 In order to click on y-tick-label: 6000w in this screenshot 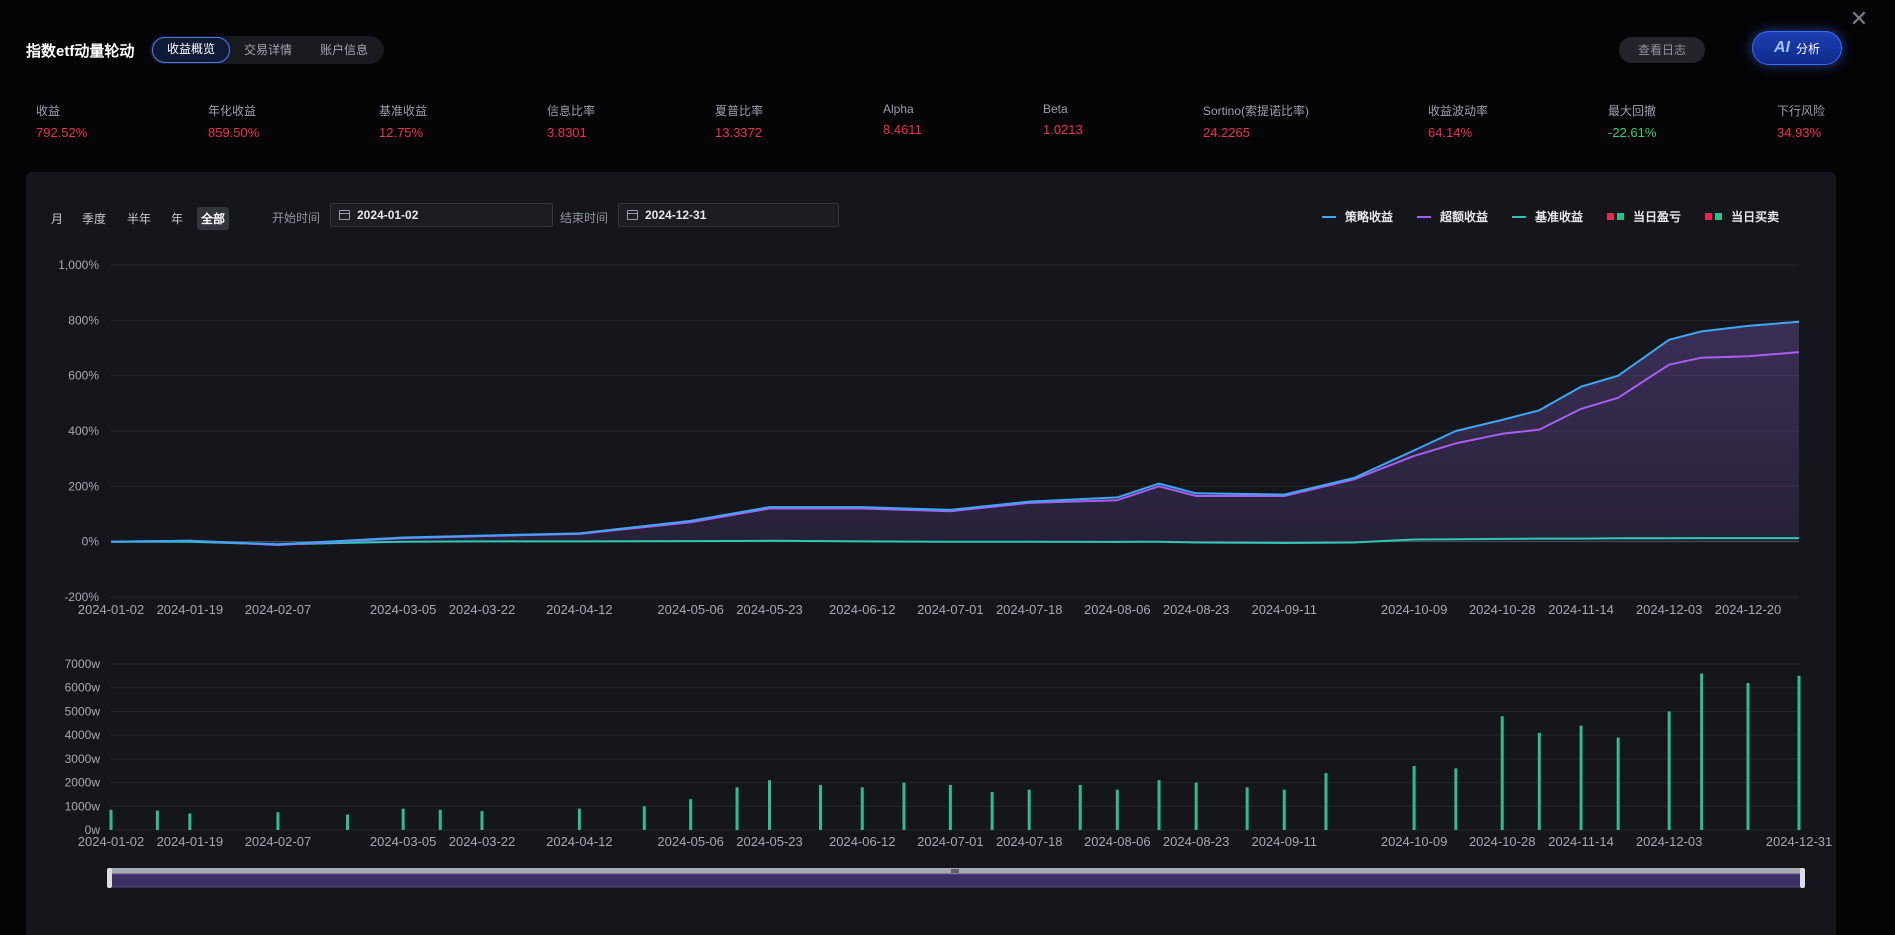, I will do `click(83, 688)`.